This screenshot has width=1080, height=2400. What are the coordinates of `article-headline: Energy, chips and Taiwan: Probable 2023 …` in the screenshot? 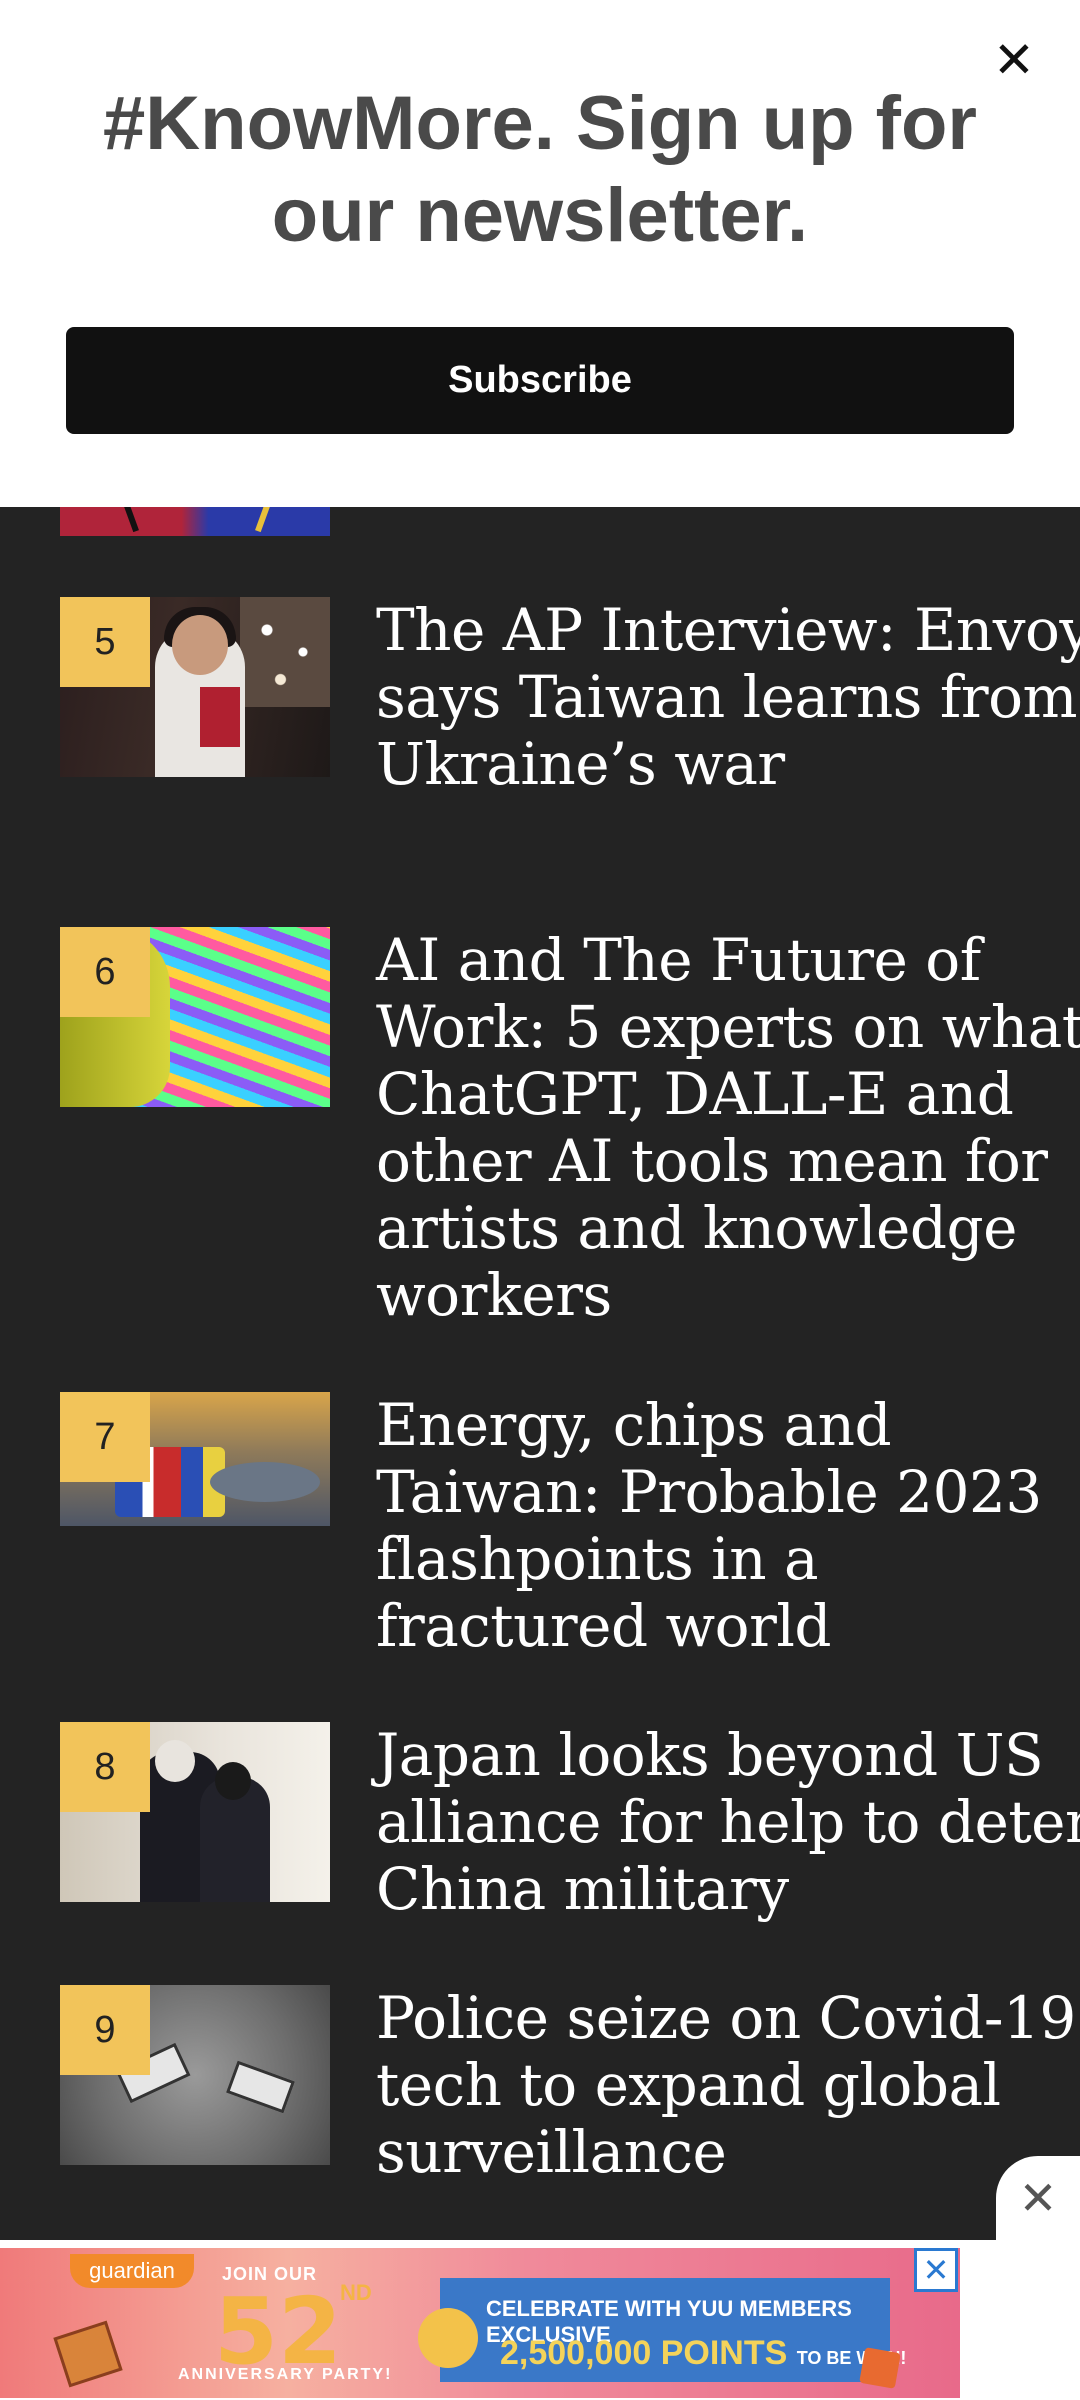 It's located at (728, 1526).